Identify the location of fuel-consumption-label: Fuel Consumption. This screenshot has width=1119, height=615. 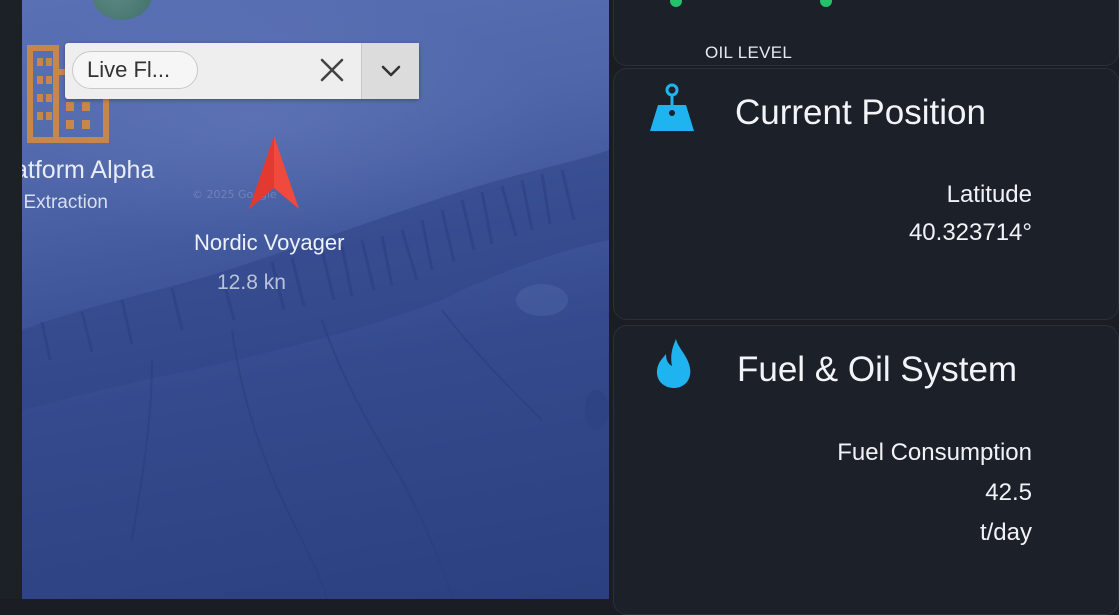
(934, 452).